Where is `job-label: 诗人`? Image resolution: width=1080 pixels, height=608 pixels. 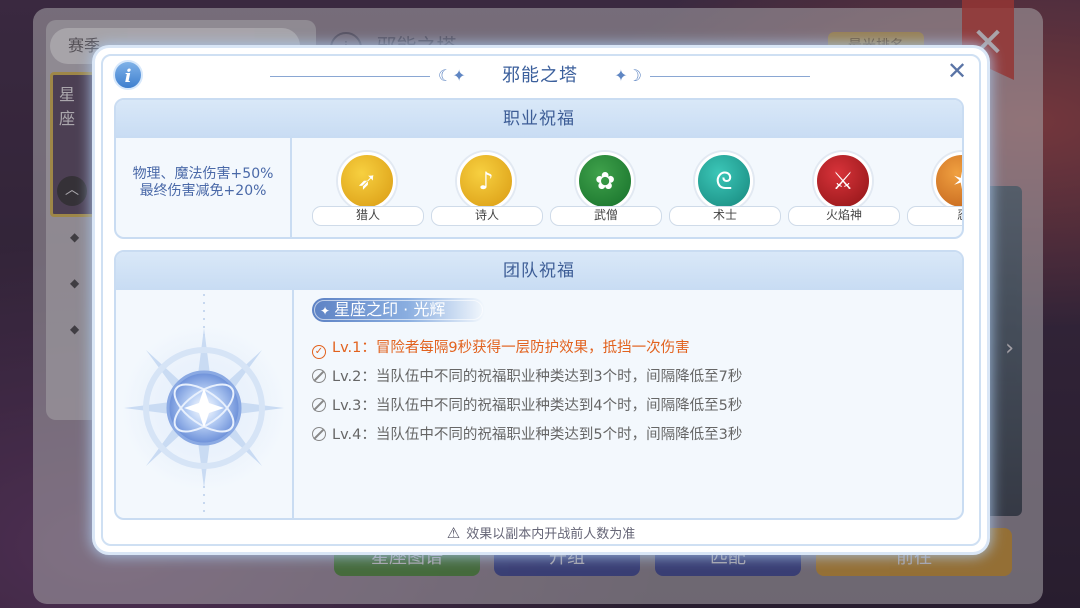 job-label: 诗人 is located at coordinates (487, 216).